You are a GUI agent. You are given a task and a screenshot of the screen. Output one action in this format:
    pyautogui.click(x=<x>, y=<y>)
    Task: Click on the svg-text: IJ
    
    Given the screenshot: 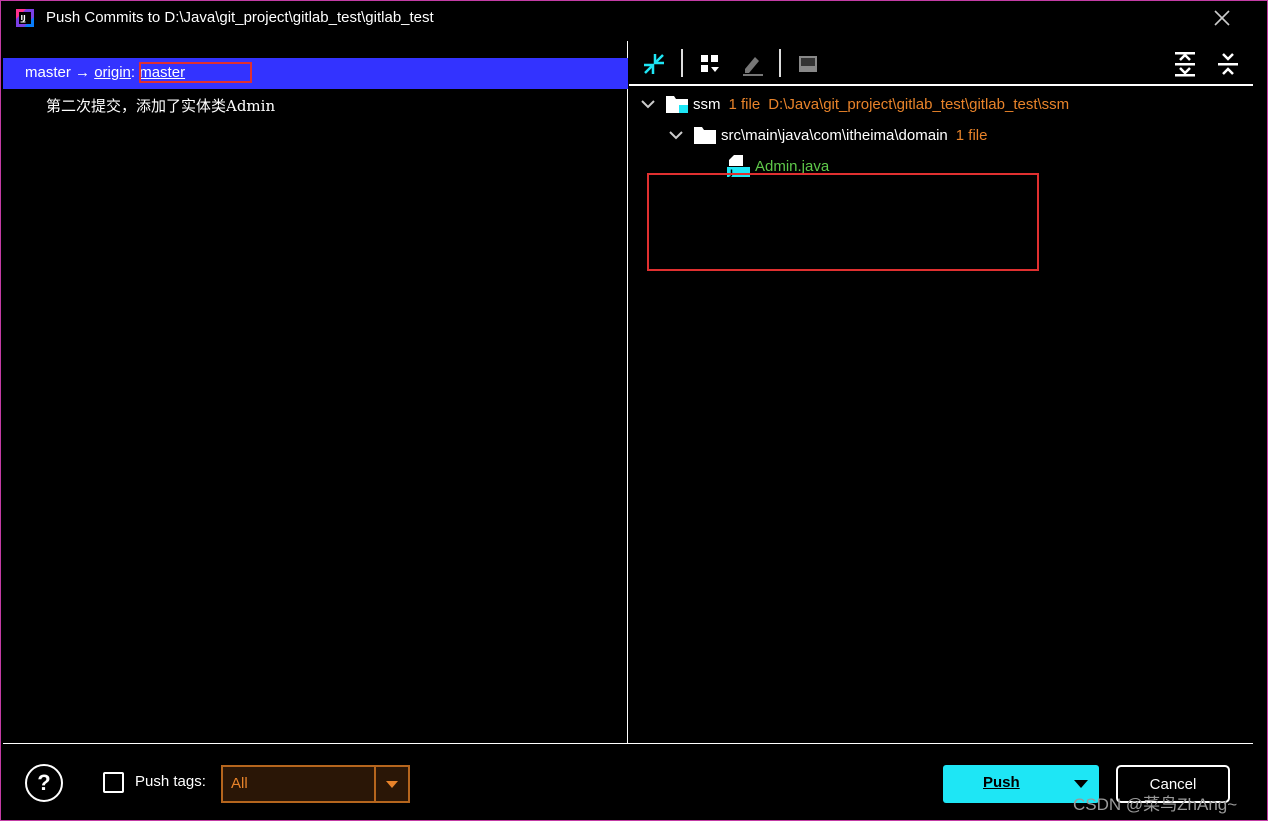 What is the action you would take?
    pyautogui.click(x=23, y=18)
    